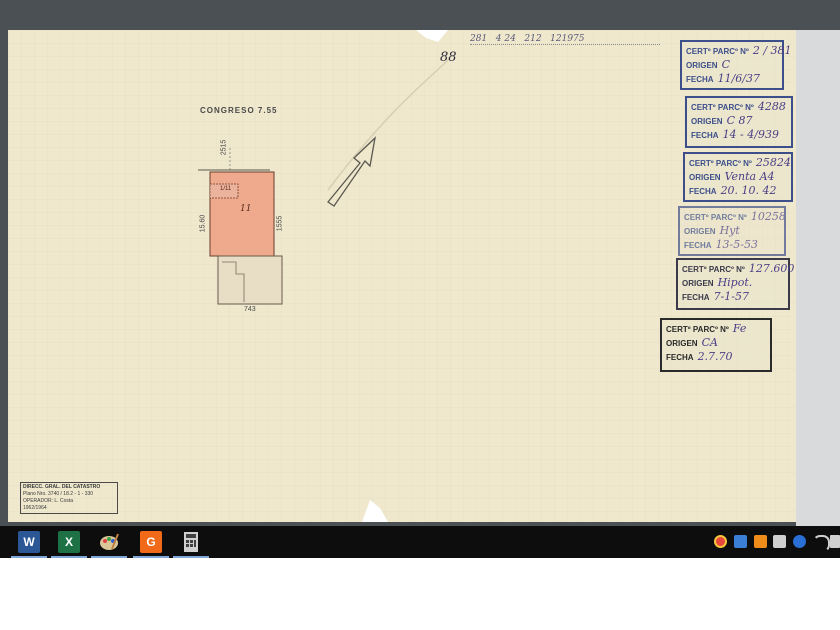  I want to click on stamp-fecha-value: 7-1-57, so click(731, 296).